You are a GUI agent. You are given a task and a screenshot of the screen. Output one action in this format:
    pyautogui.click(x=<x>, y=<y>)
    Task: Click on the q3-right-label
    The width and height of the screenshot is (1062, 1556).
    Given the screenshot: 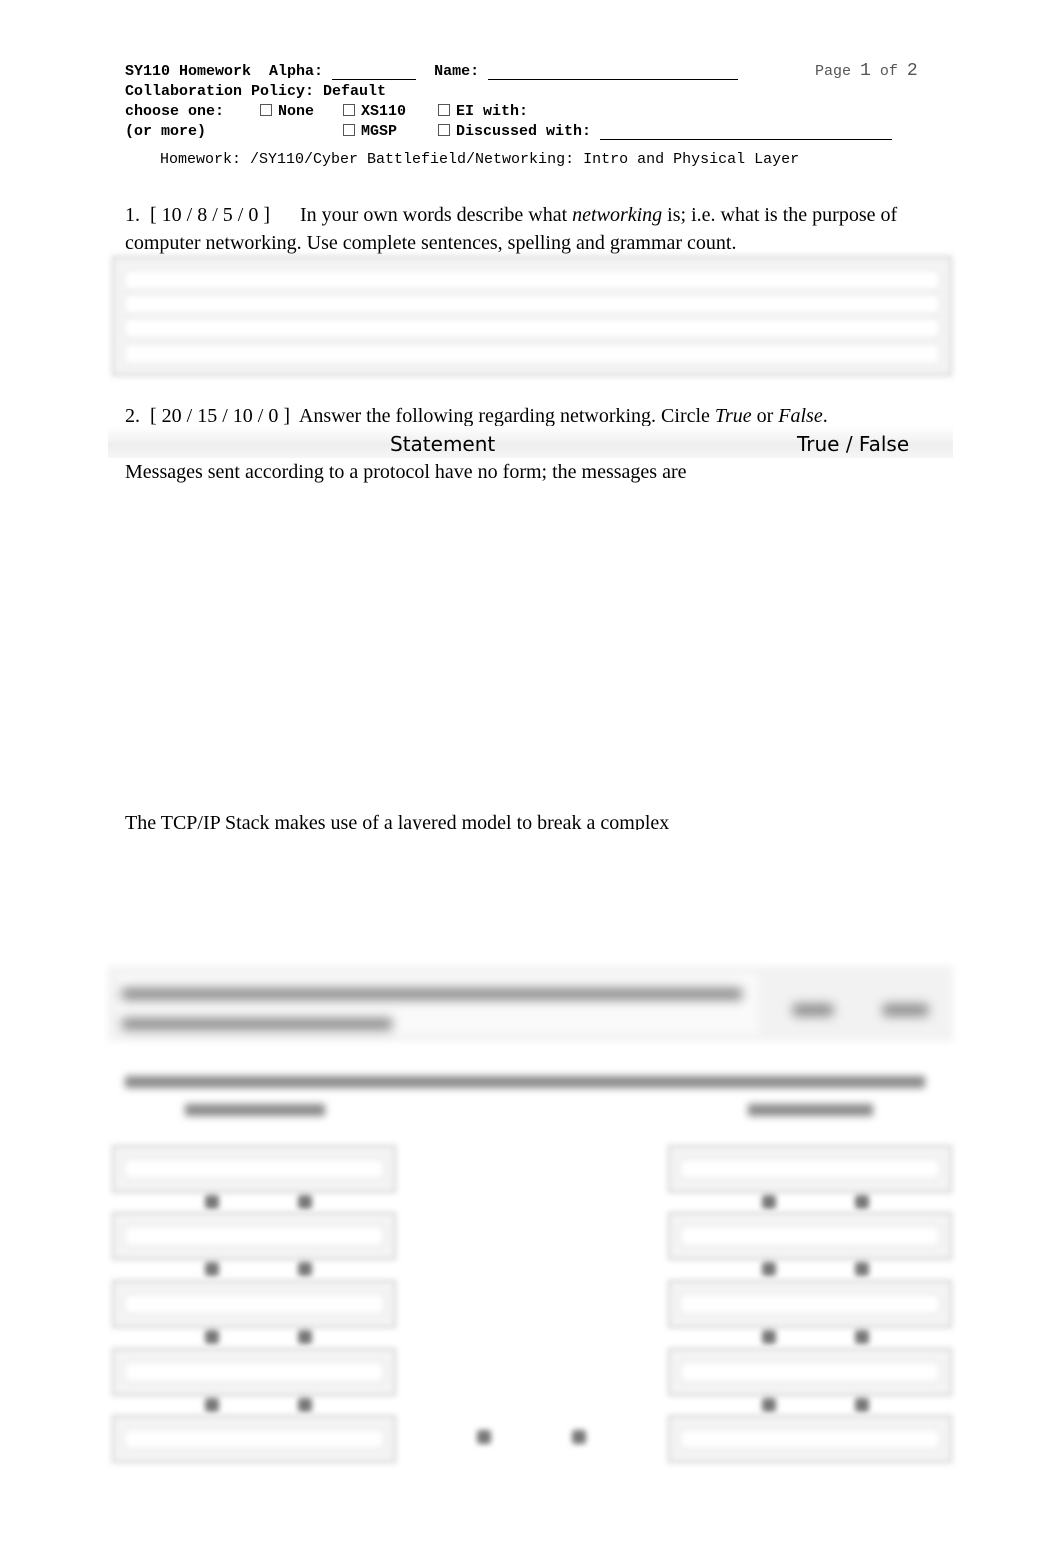 What is the action you would take?
    pyautogui.click(x=810, y=1110)
    